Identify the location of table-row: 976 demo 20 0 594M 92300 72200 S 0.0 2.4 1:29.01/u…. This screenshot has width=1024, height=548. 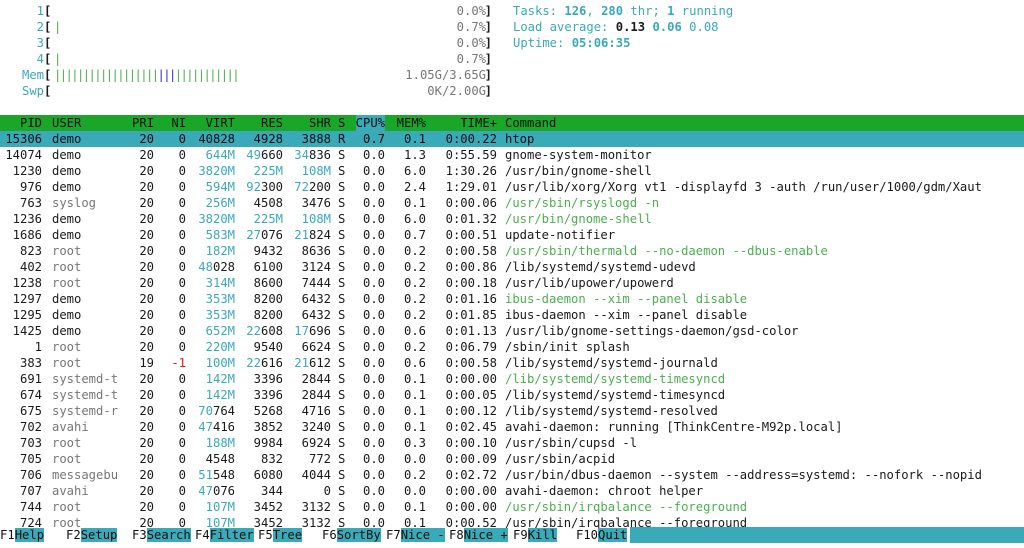
(512, 187).